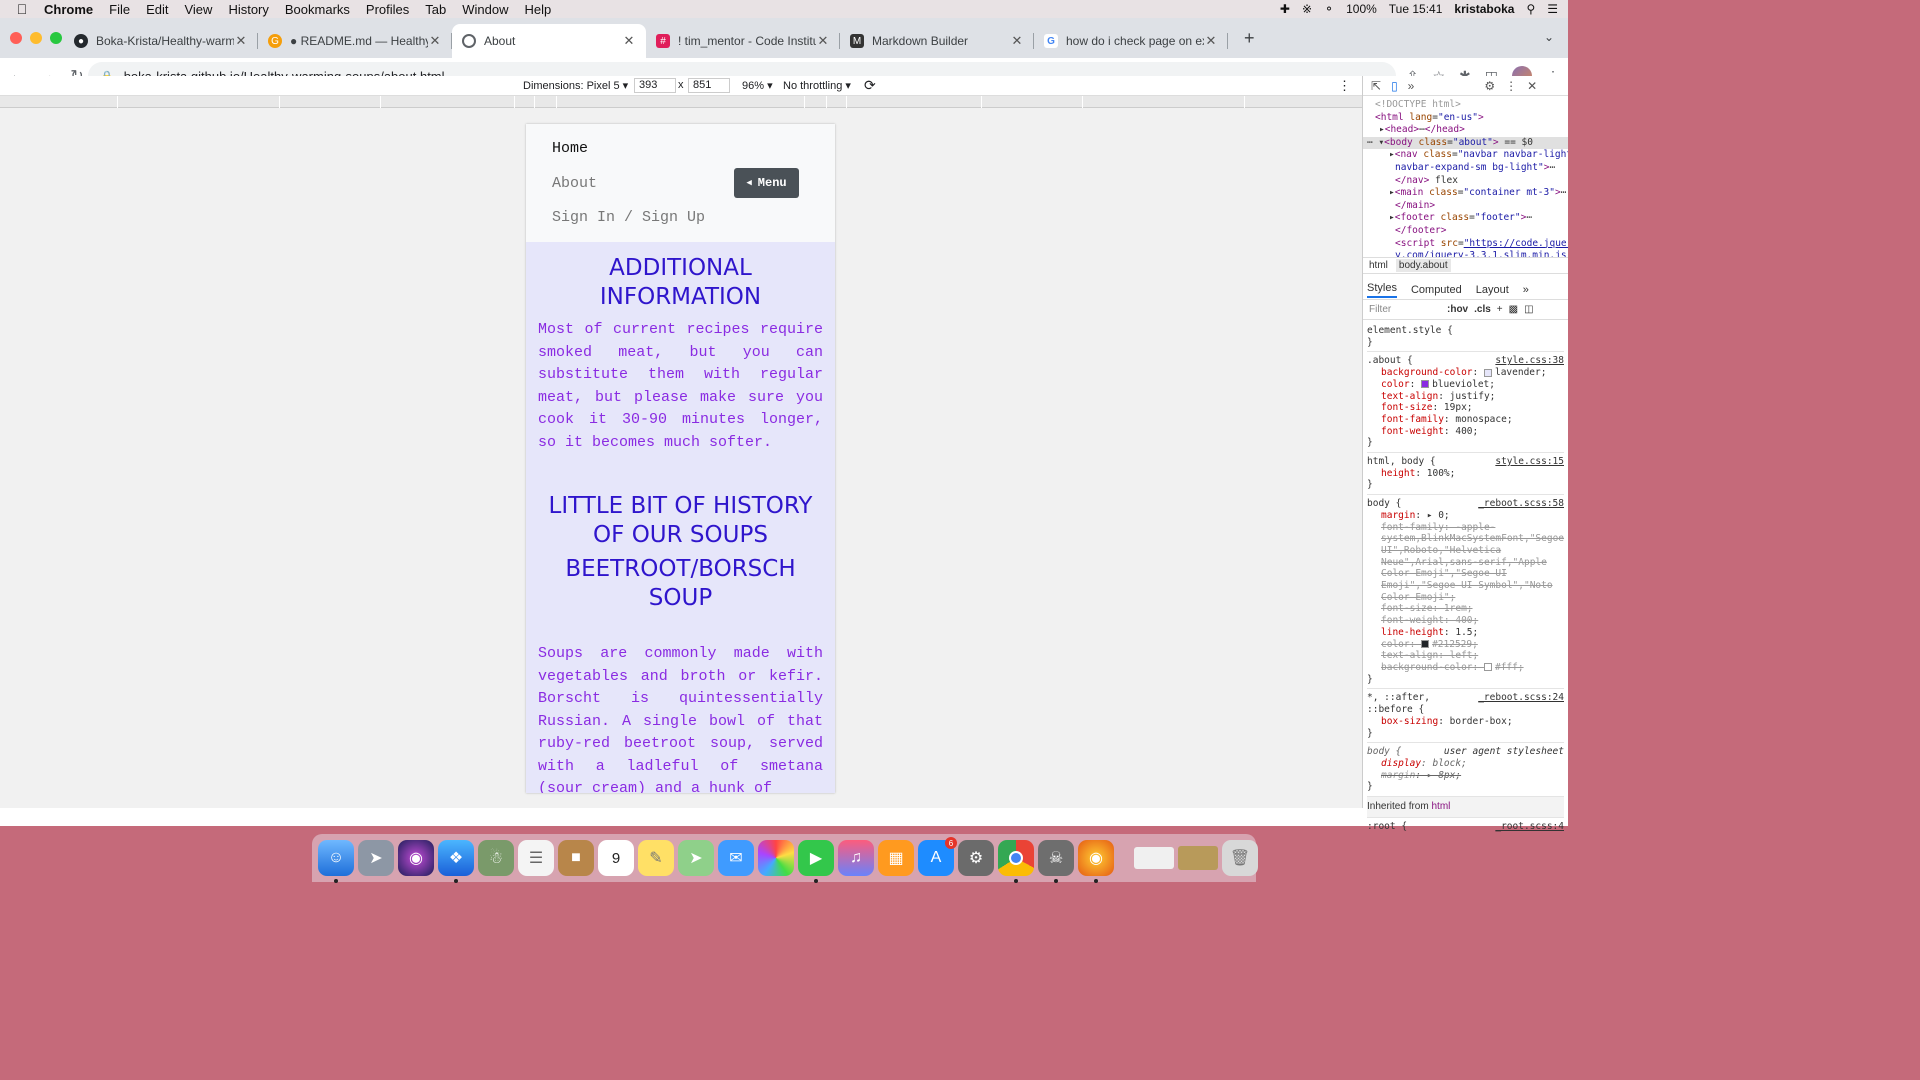  I want to click on caret-left-icon: ◀, so click(749, 183).